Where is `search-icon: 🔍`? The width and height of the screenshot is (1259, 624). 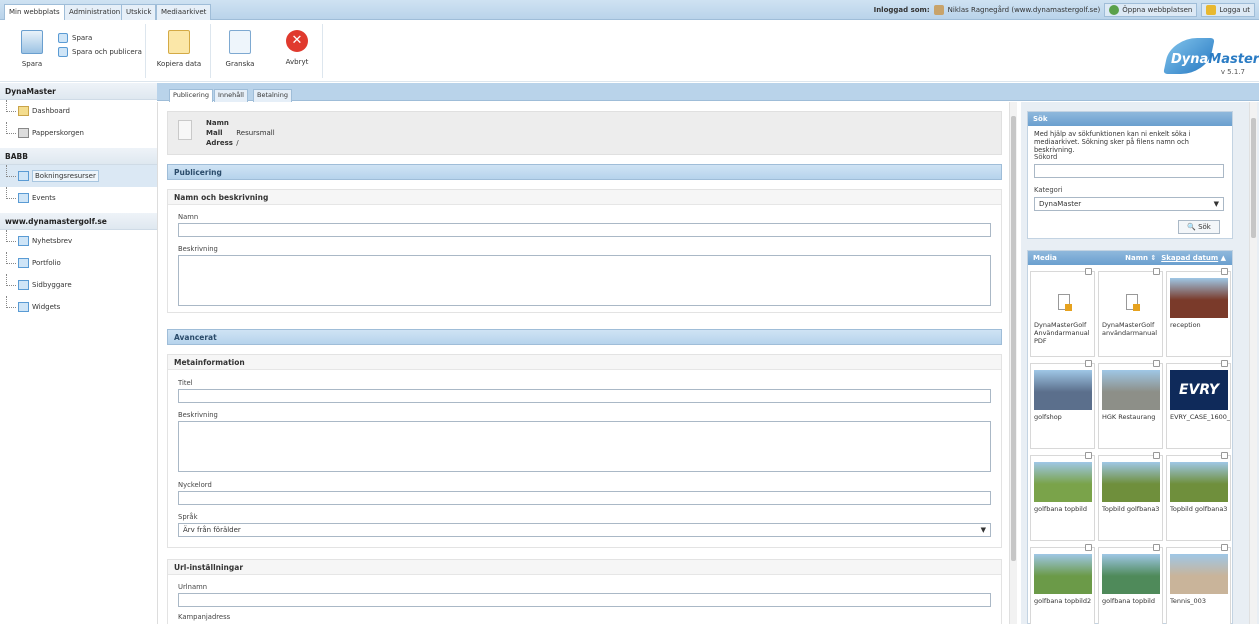 search-icon: 🔍 is located at coordinates (1191, 227).